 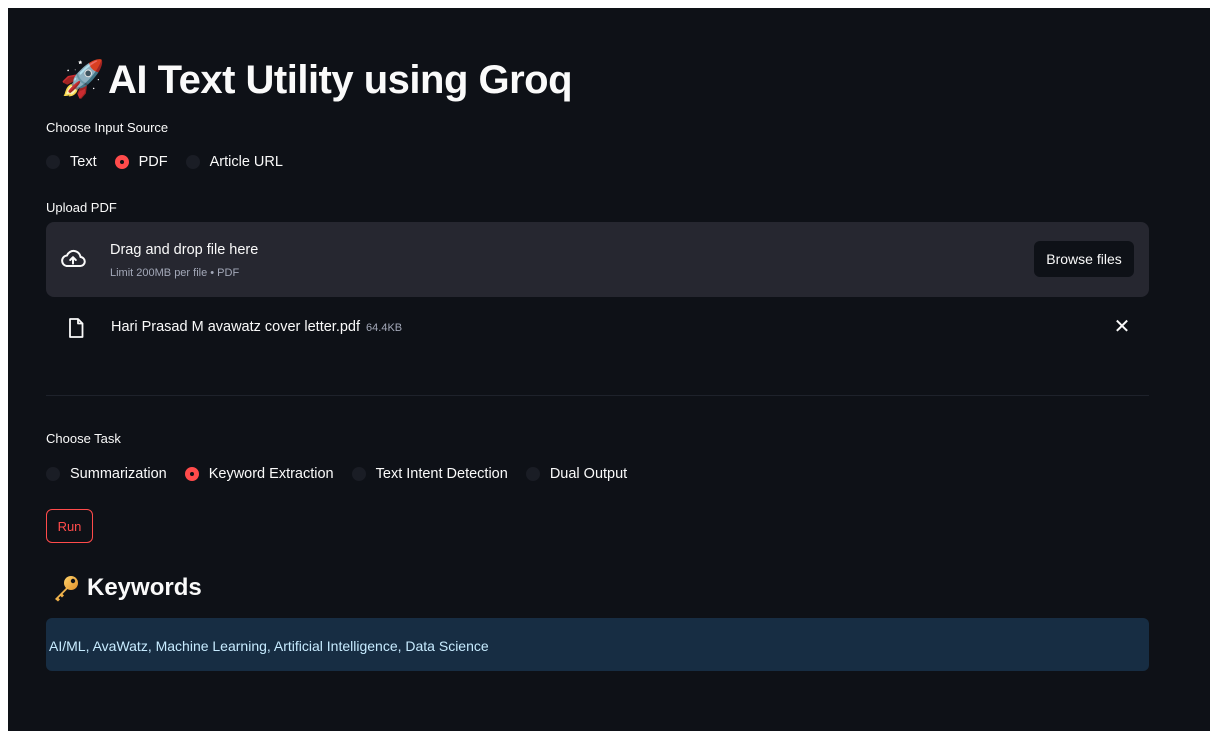 I want to click on page-title: 🚀 AI Text Utility using Groq, so click(x=316, y=80).